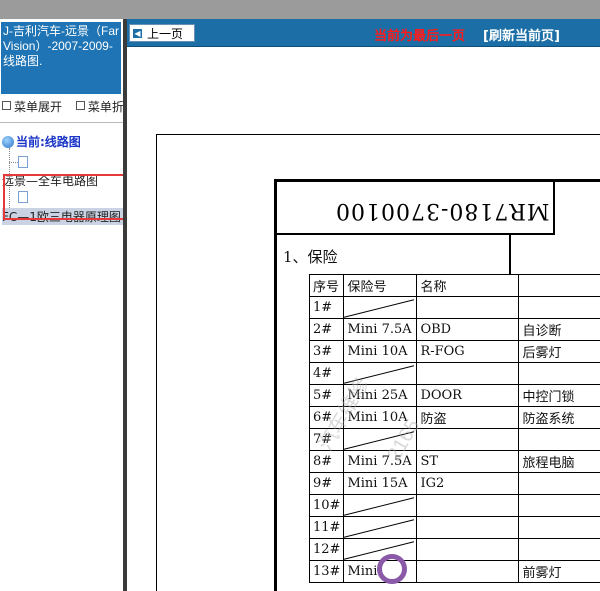 This screenshot has width=600, height=591. What do you see at coordinates (41, 141) in the screenshot?
I see `tree-root: 当前:线路图` at bounding box center [41, 141].